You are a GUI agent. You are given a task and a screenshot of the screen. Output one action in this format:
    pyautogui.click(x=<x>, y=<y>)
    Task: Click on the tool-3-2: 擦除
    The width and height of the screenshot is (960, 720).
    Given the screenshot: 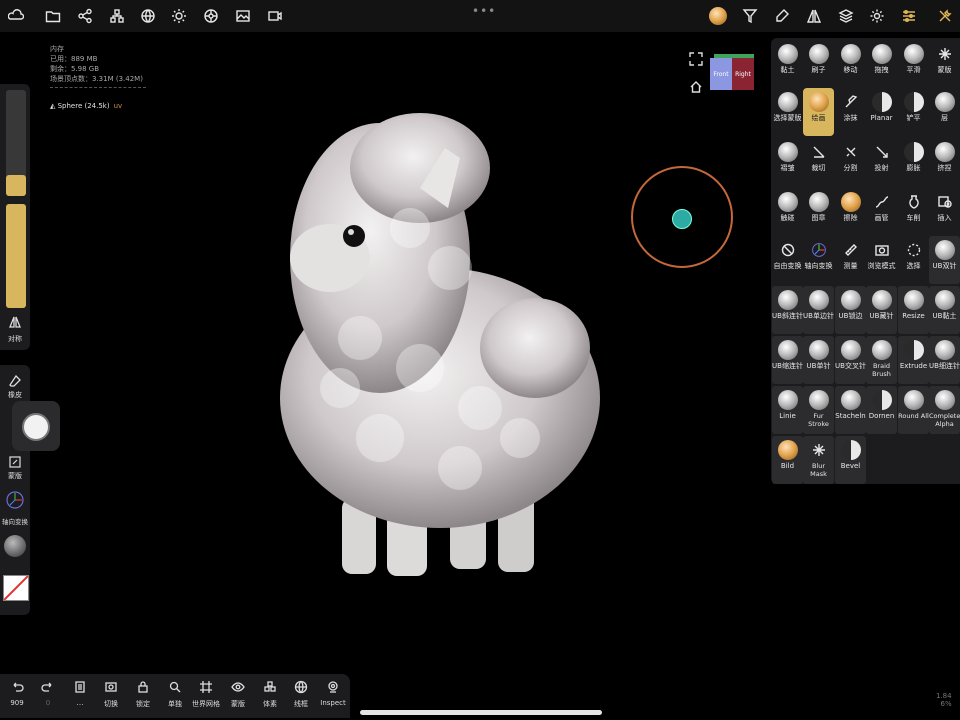 What is the action you would take?
    pyautogui.click(x=850, y=212)
    